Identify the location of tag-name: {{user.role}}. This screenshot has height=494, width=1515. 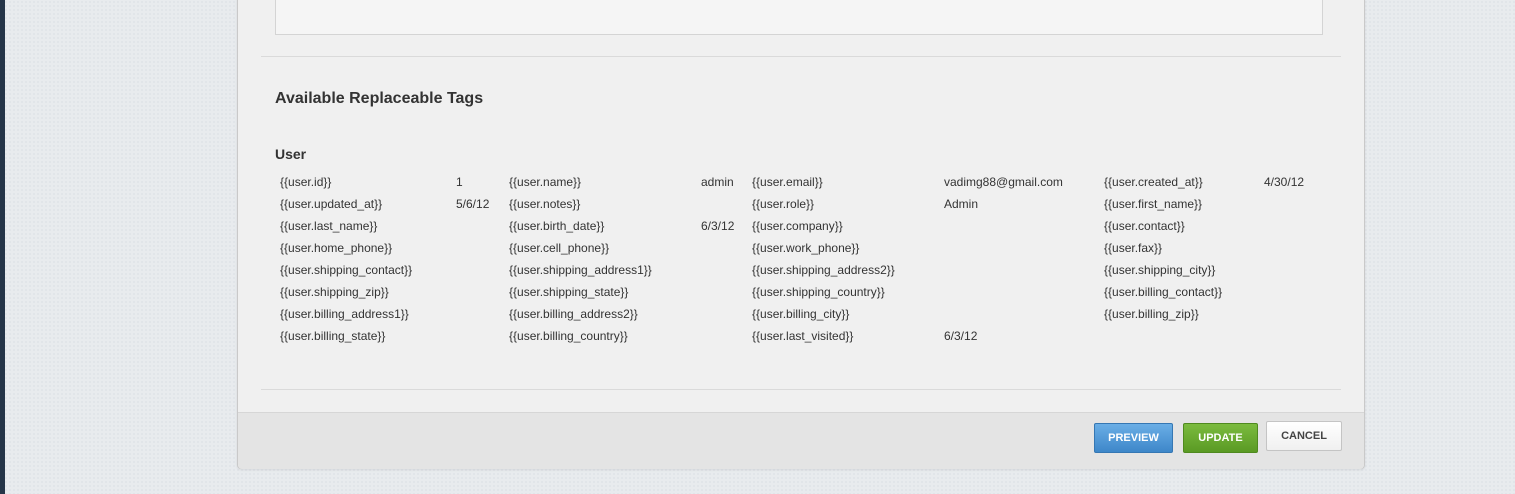
(783, 204).